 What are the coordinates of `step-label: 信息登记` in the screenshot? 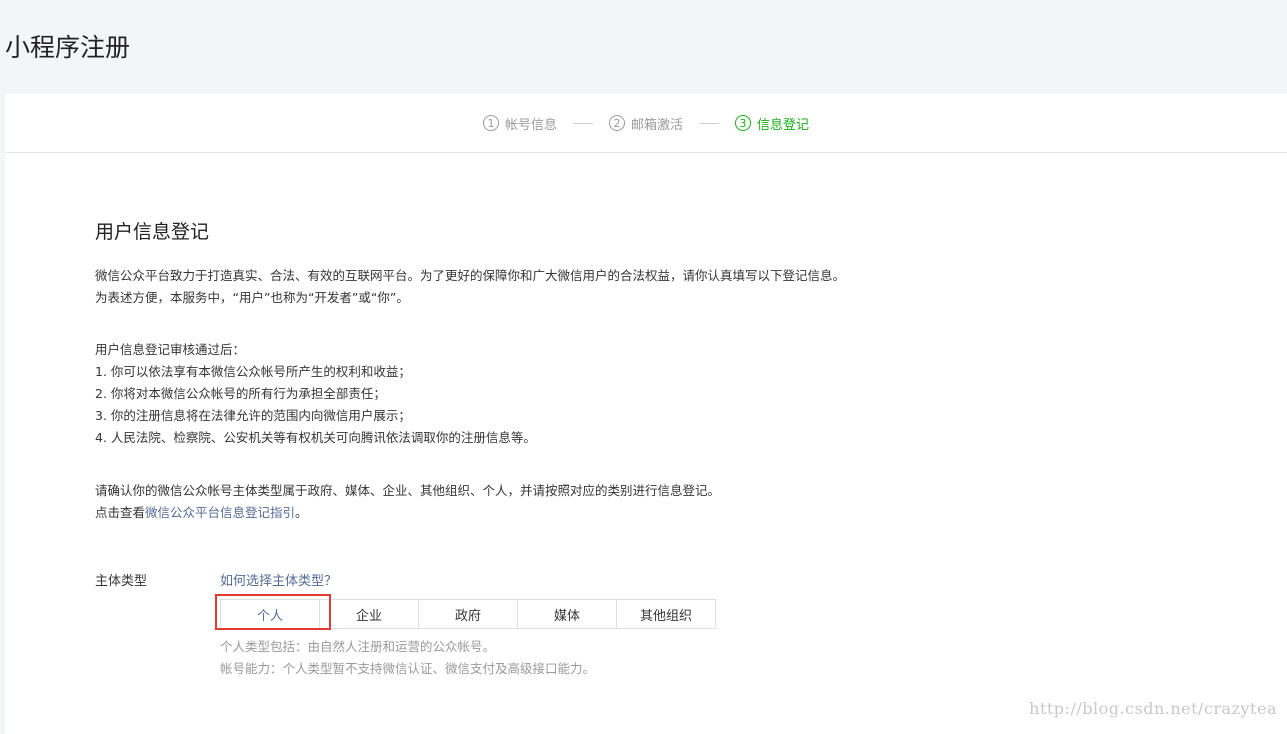 It's located at (783, 125).